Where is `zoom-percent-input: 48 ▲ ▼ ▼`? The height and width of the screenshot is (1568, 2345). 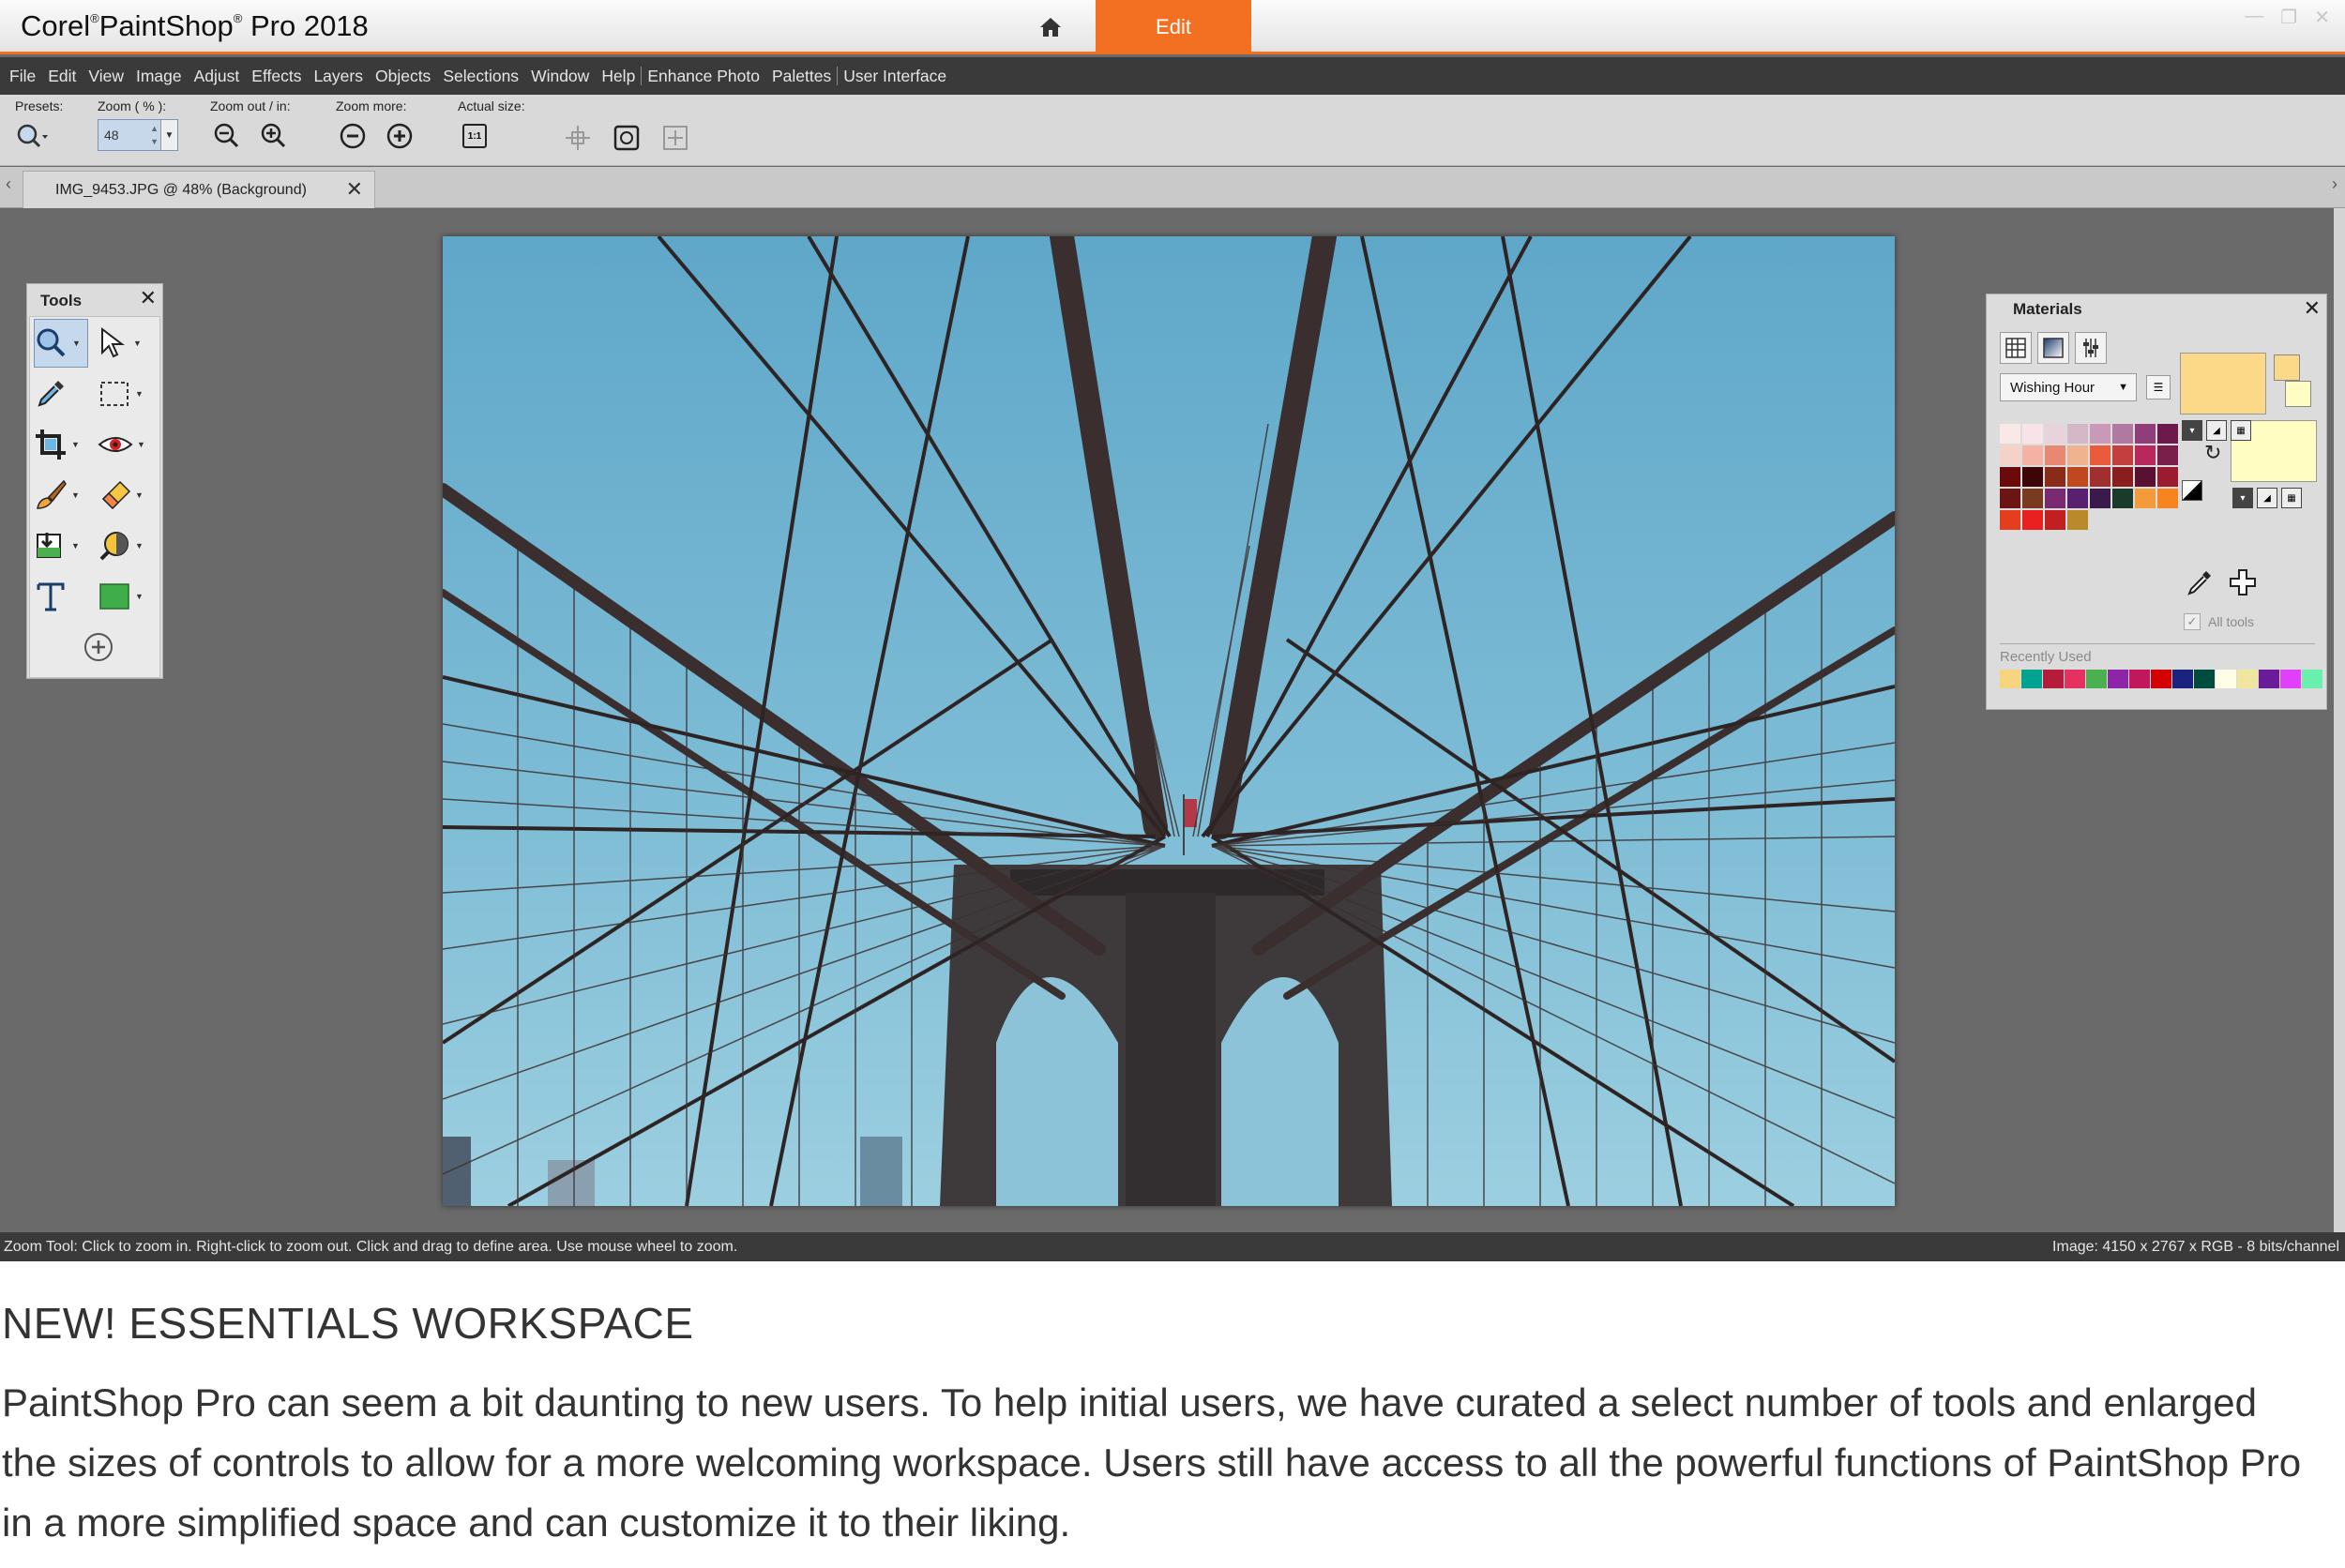
zoom-percent-input: 48 ▲ ▼ ▼ is located at coordinates (138, 135).